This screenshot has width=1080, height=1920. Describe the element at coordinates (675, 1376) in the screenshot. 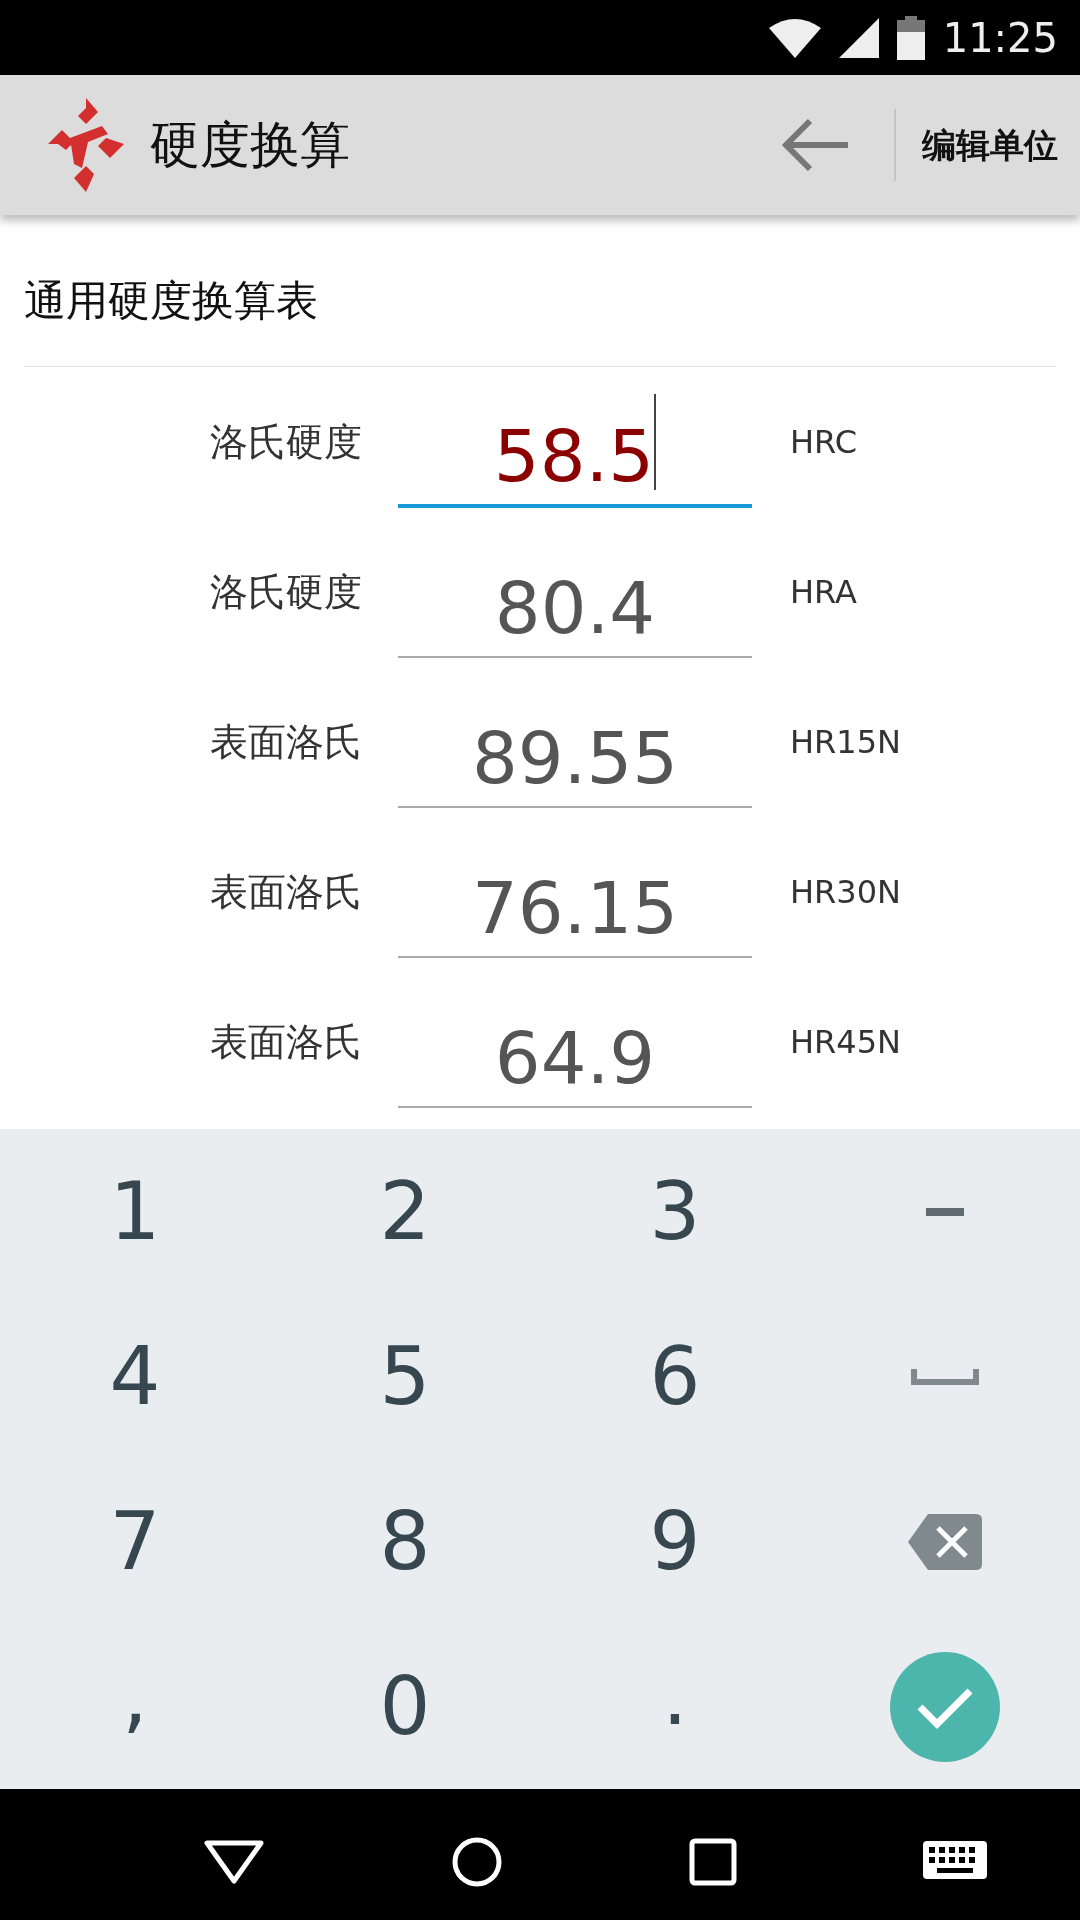

I see `key: 6` at that location.